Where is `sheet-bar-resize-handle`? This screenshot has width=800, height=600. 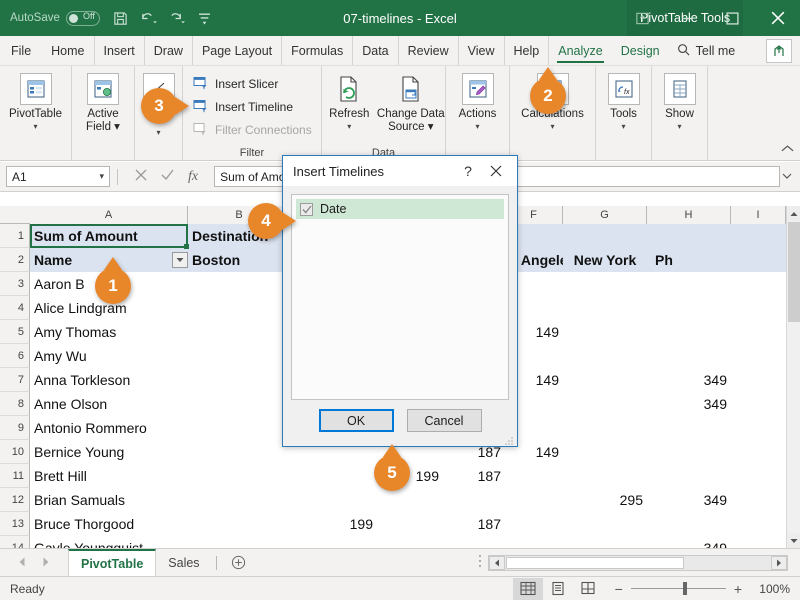 sheet-bar-resize-handle is located at coordinates (483, 562).